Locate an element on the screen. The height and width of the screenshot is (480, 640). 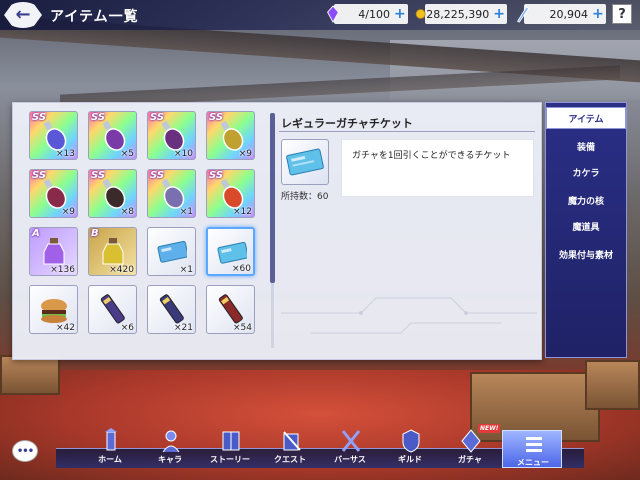
potion-red-icon is located at coordinates (232, 193).